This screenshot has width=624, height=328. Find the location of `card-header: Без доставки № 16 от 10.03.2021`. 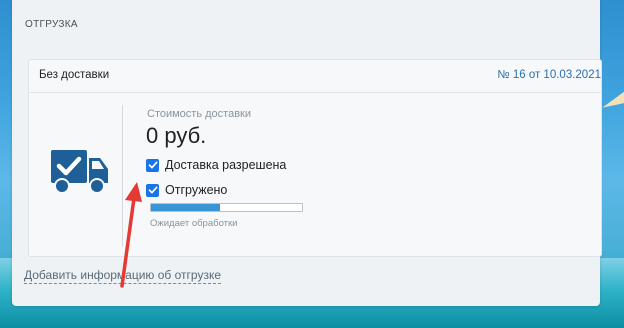

card-header: Без доставки № 16 от 10.03.2021 is located at coordinates (315, 76).